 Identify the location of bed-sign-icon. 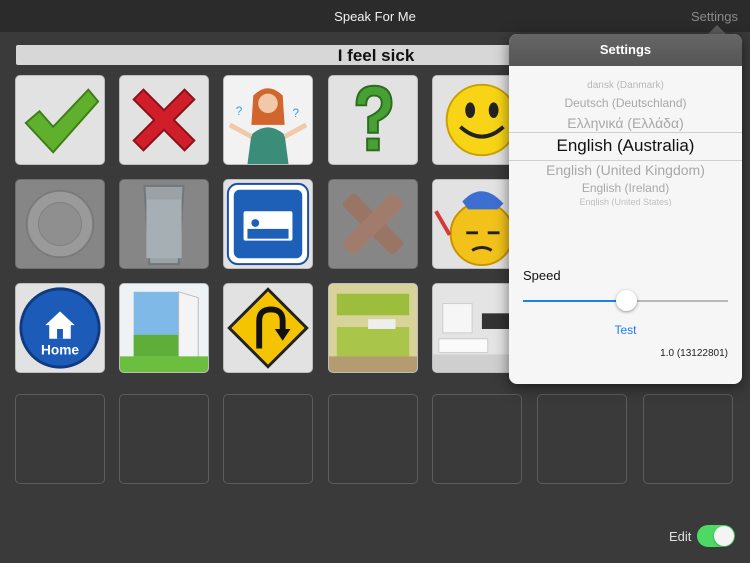
(268, 224).